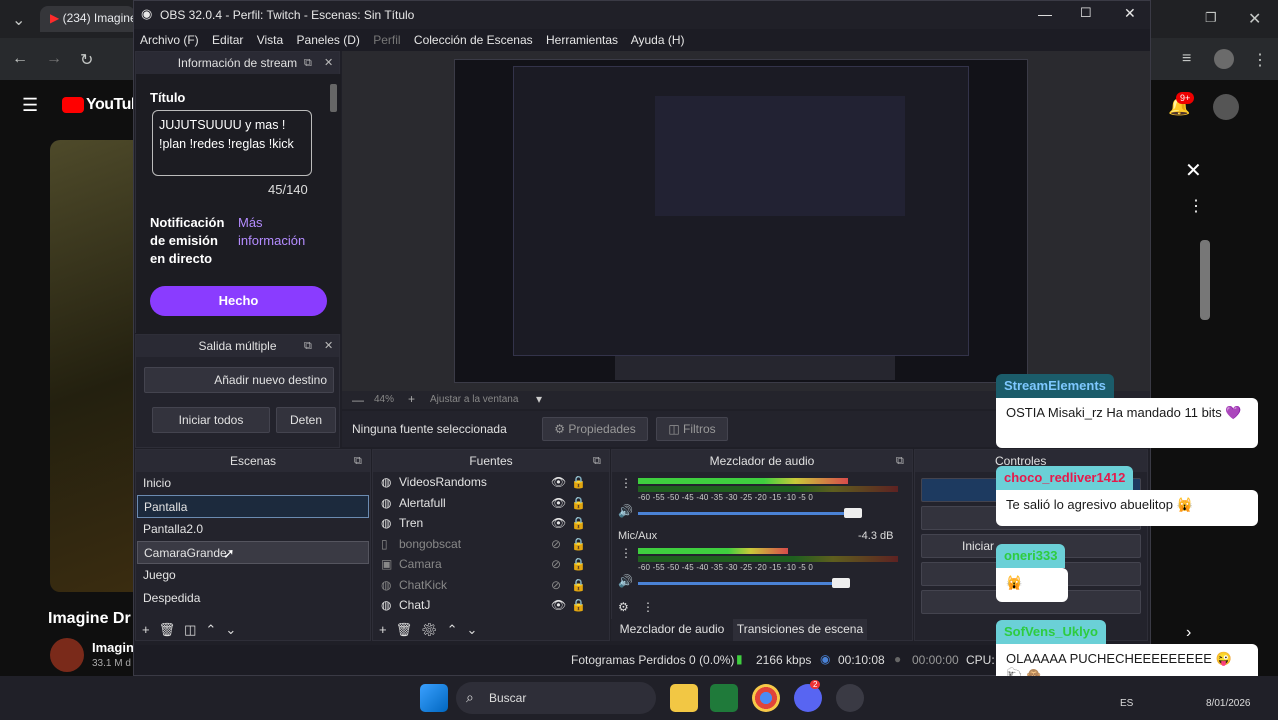 This screenshot has height=720, width=1278. I want to click on source-item: ◍ ChatJ 👁 🔒, so click(488, 605).